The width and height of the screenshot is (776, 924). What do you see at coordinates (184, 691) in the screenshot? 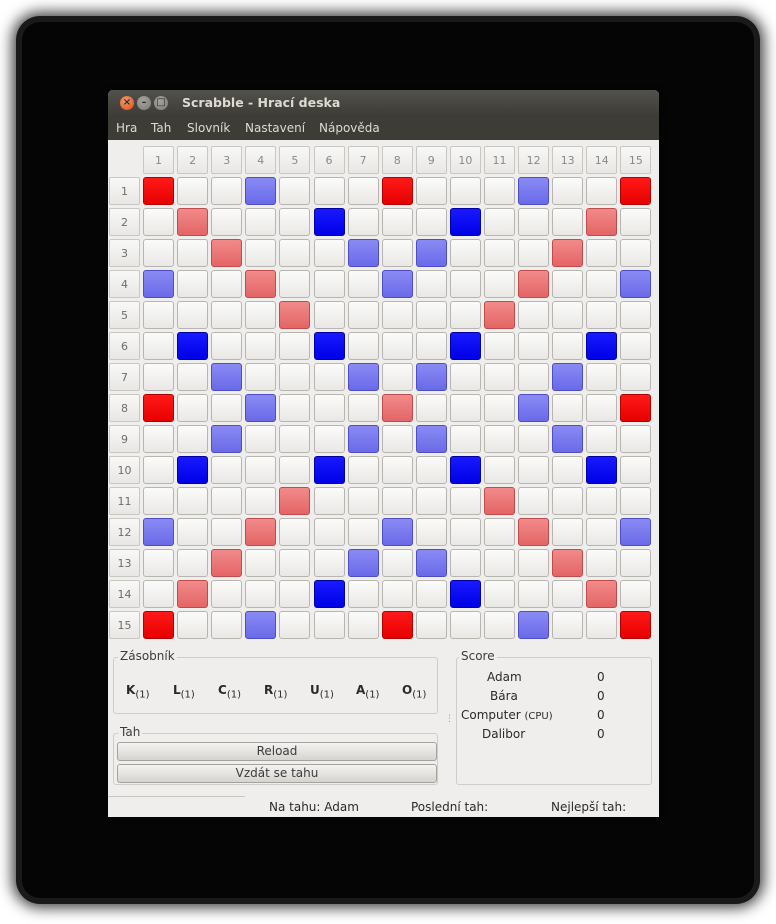
I see `rack-tile: L(1)` at bounding box center [184, 691].